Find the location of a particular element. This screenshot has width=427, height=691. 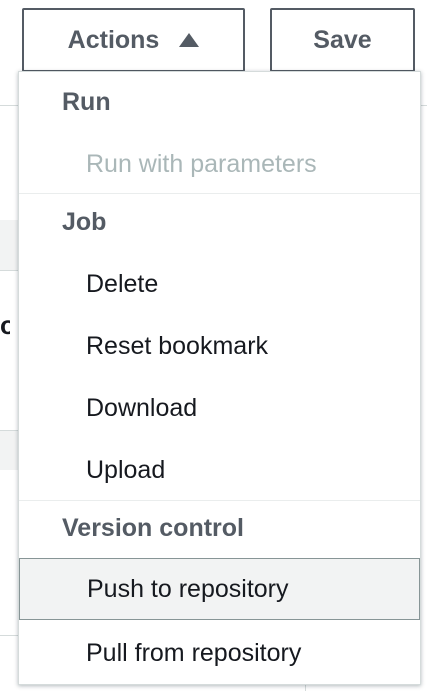

background-text-fragment: o is located at coordinates (5, 325).